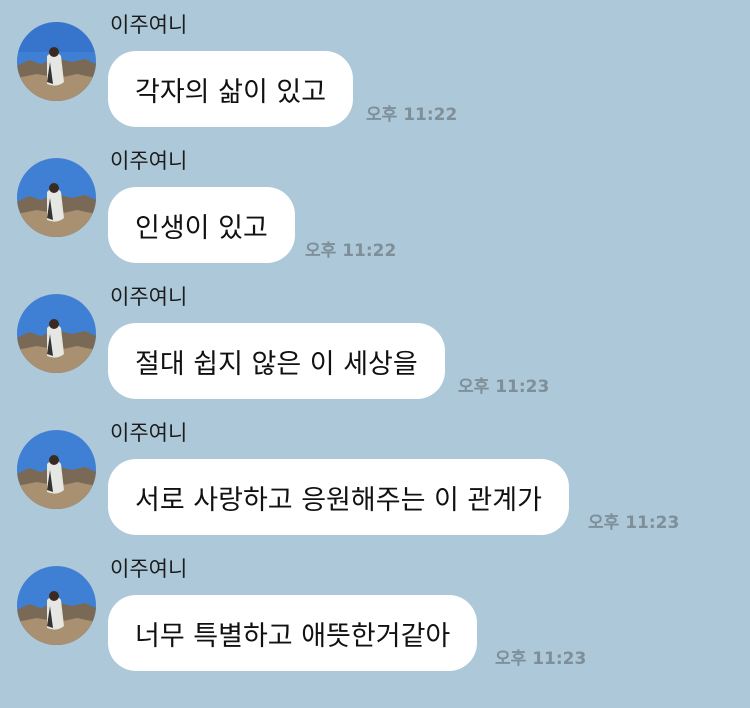 This screenshot has height=708, width=750. Describe the element at coordinates (276, 361) in the screenshot. I see `message-bubble: 절대 쉽지 않은 이 세상을` at that location.